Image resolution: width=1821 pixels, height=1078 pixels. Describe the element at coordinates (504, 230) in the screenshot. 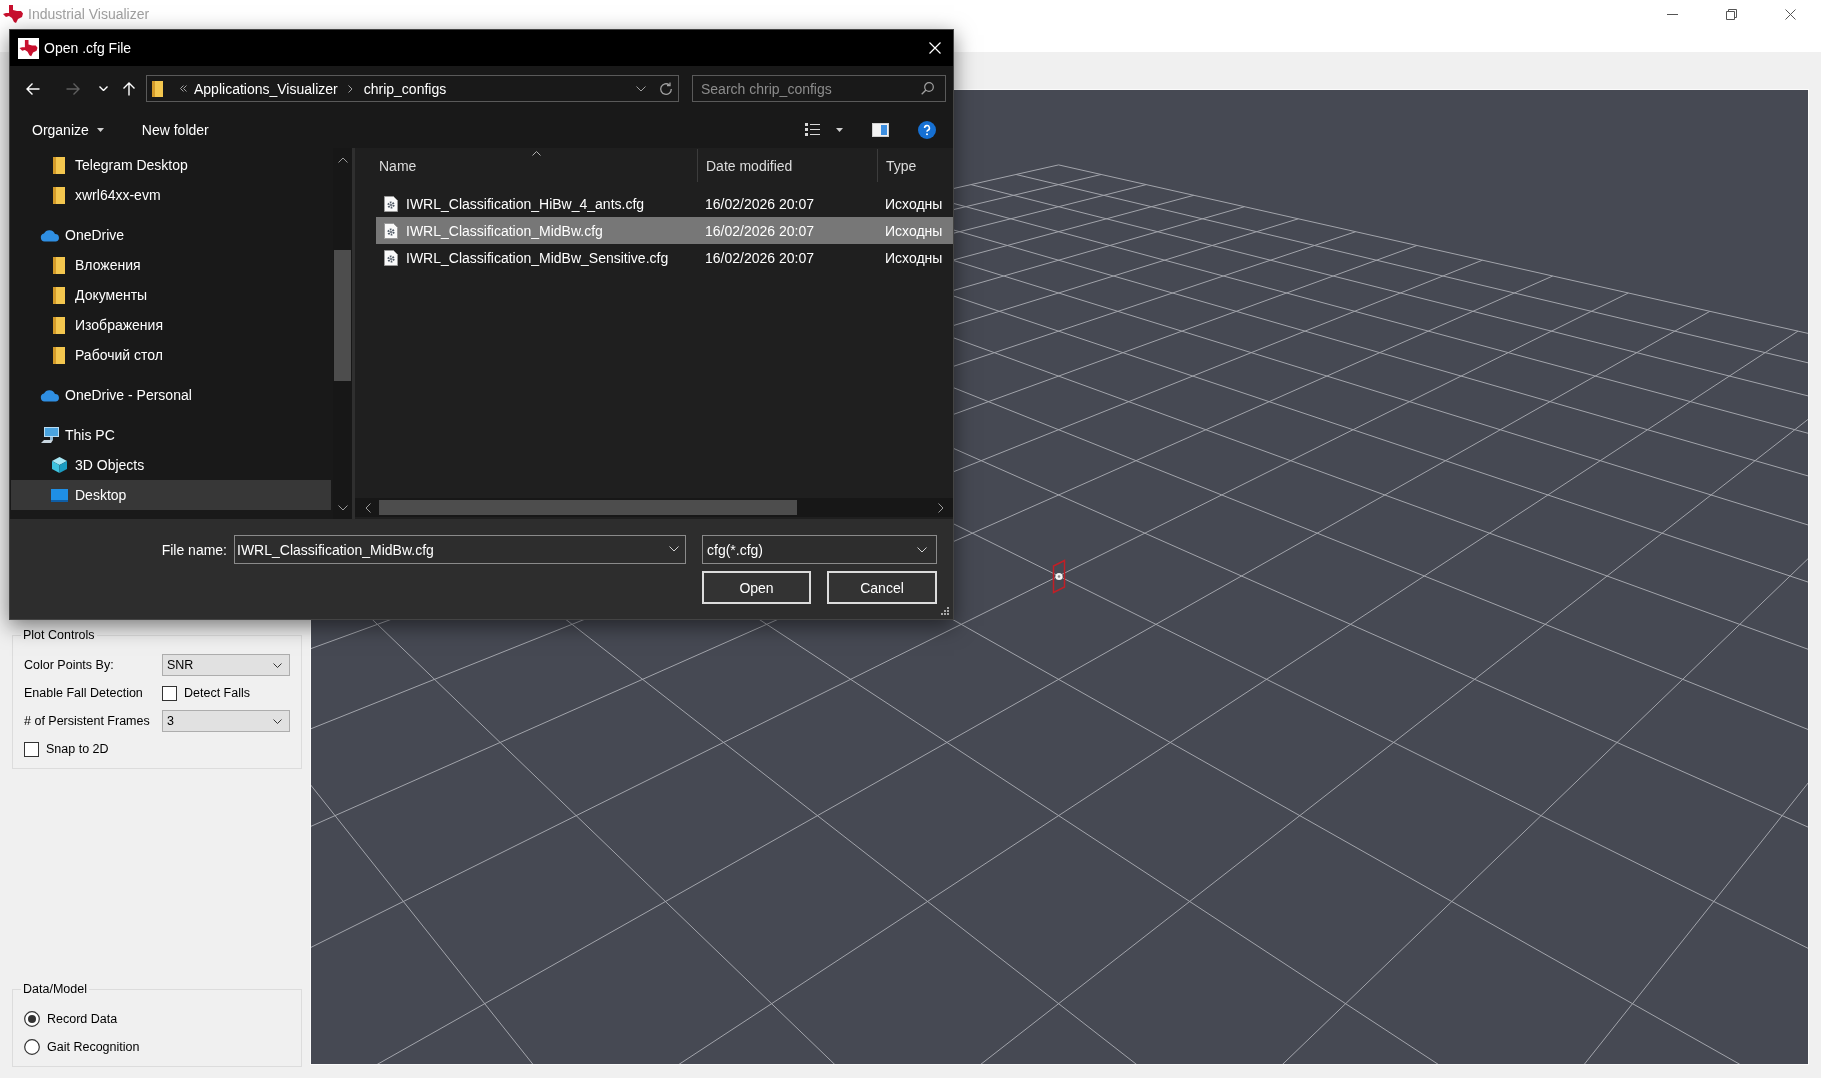

I see `file-name: IWRL_Classification_MidBw.cfg` at that location.